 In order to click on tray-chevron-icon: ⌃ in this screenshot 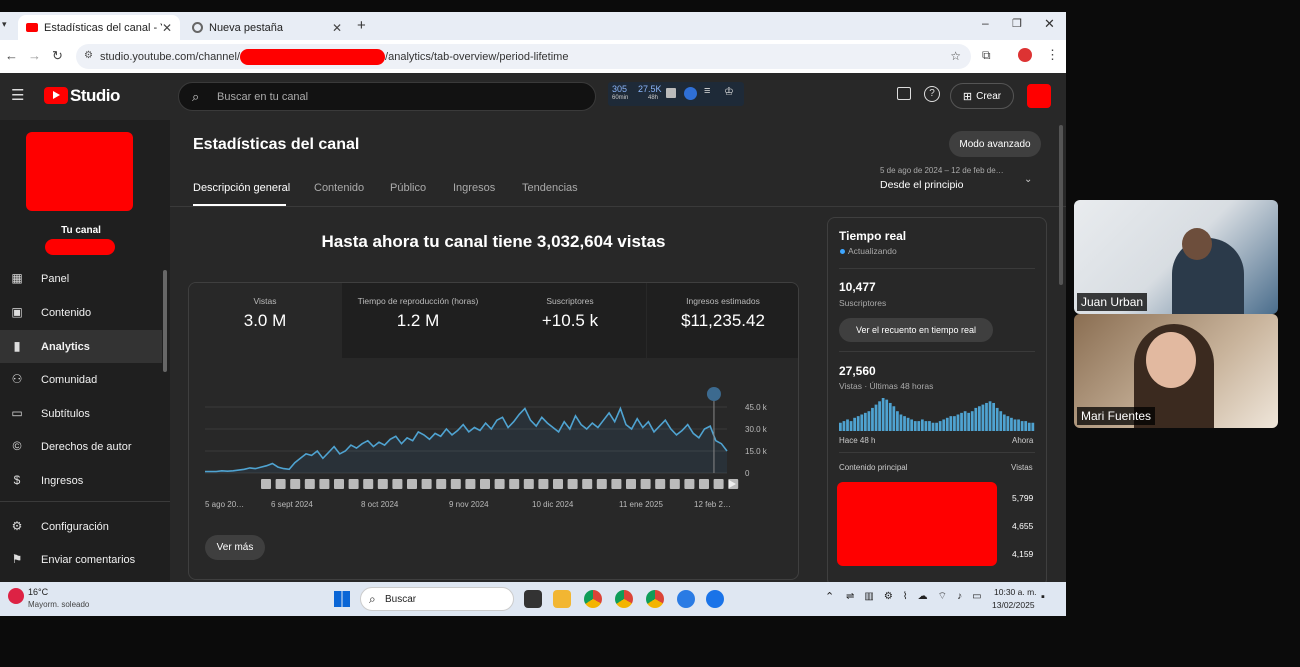, I will do `click(829, 596)`.